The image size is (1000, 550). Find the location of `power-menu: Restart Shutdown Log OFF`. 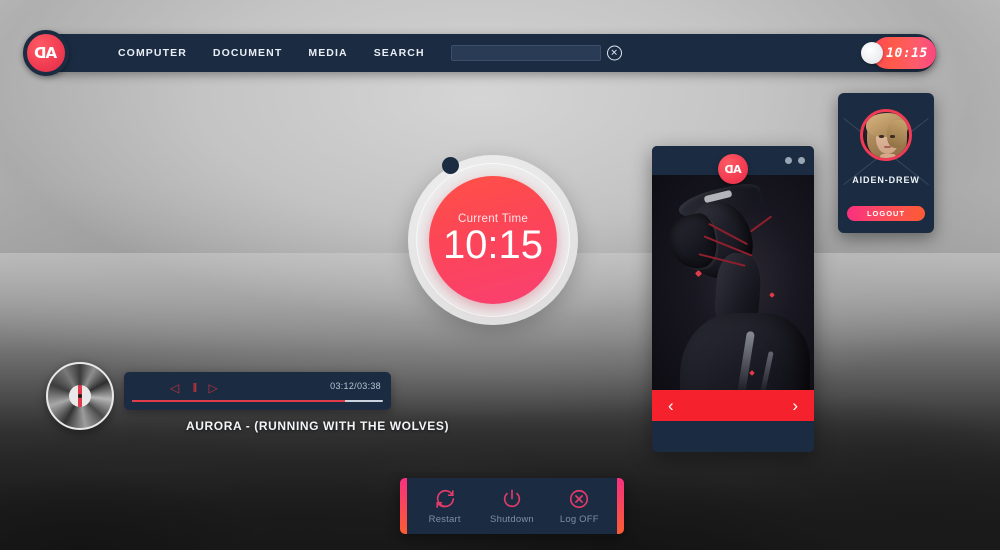

power-menu: Restart Shutdown Log OFF is located at coordinates (512, 506).